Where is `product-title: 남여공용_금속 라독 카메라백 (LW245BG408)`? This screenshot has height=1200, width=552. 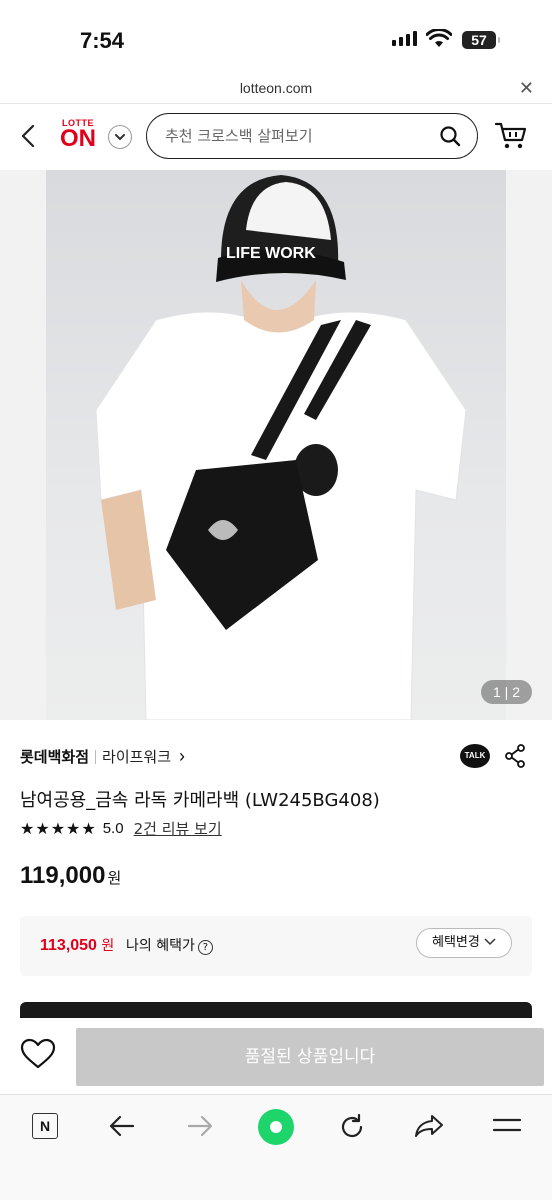
product-title: 남여공용_금속 라독 카메라백 (LW245BG408) is located at coordinates (200, 800).